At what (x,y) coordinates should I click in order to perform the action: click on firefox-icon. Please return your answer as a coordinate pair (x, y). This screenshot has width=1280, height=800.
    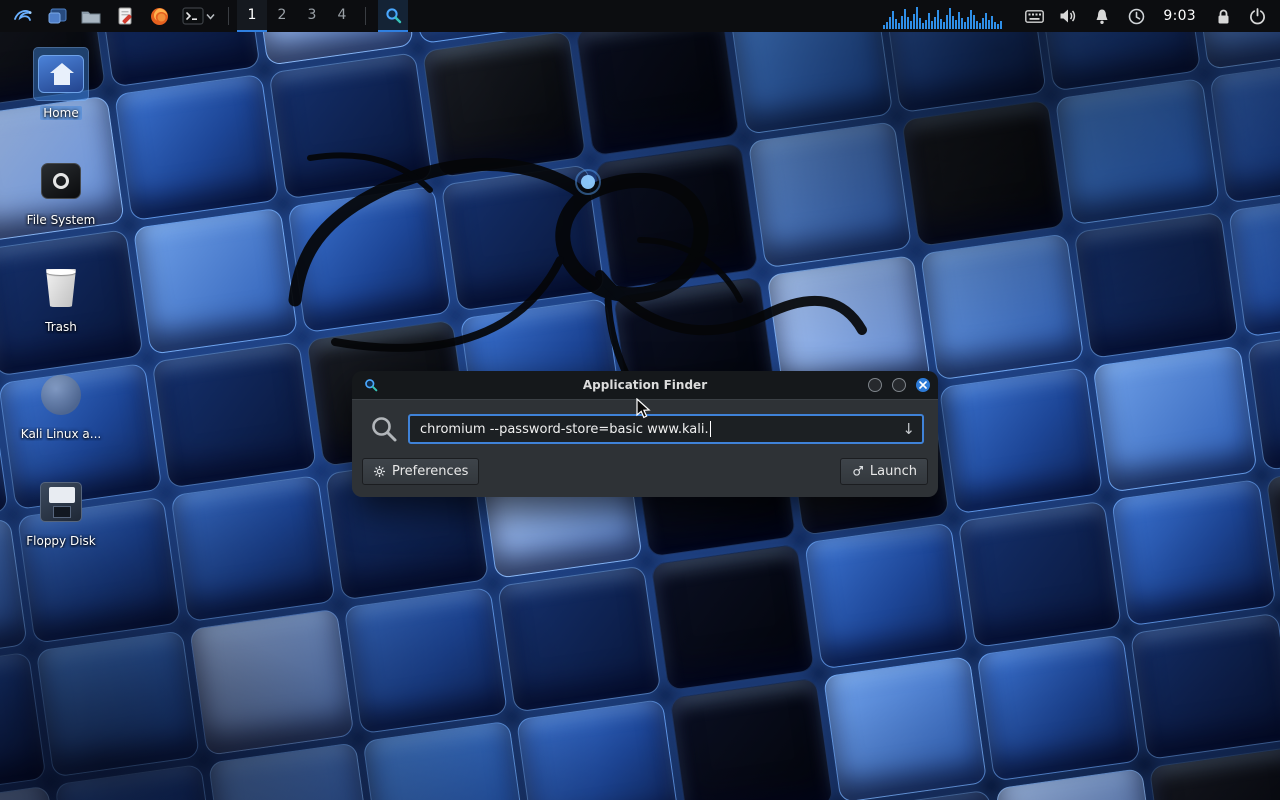
    Looking at the image, I should click on (159, 16).